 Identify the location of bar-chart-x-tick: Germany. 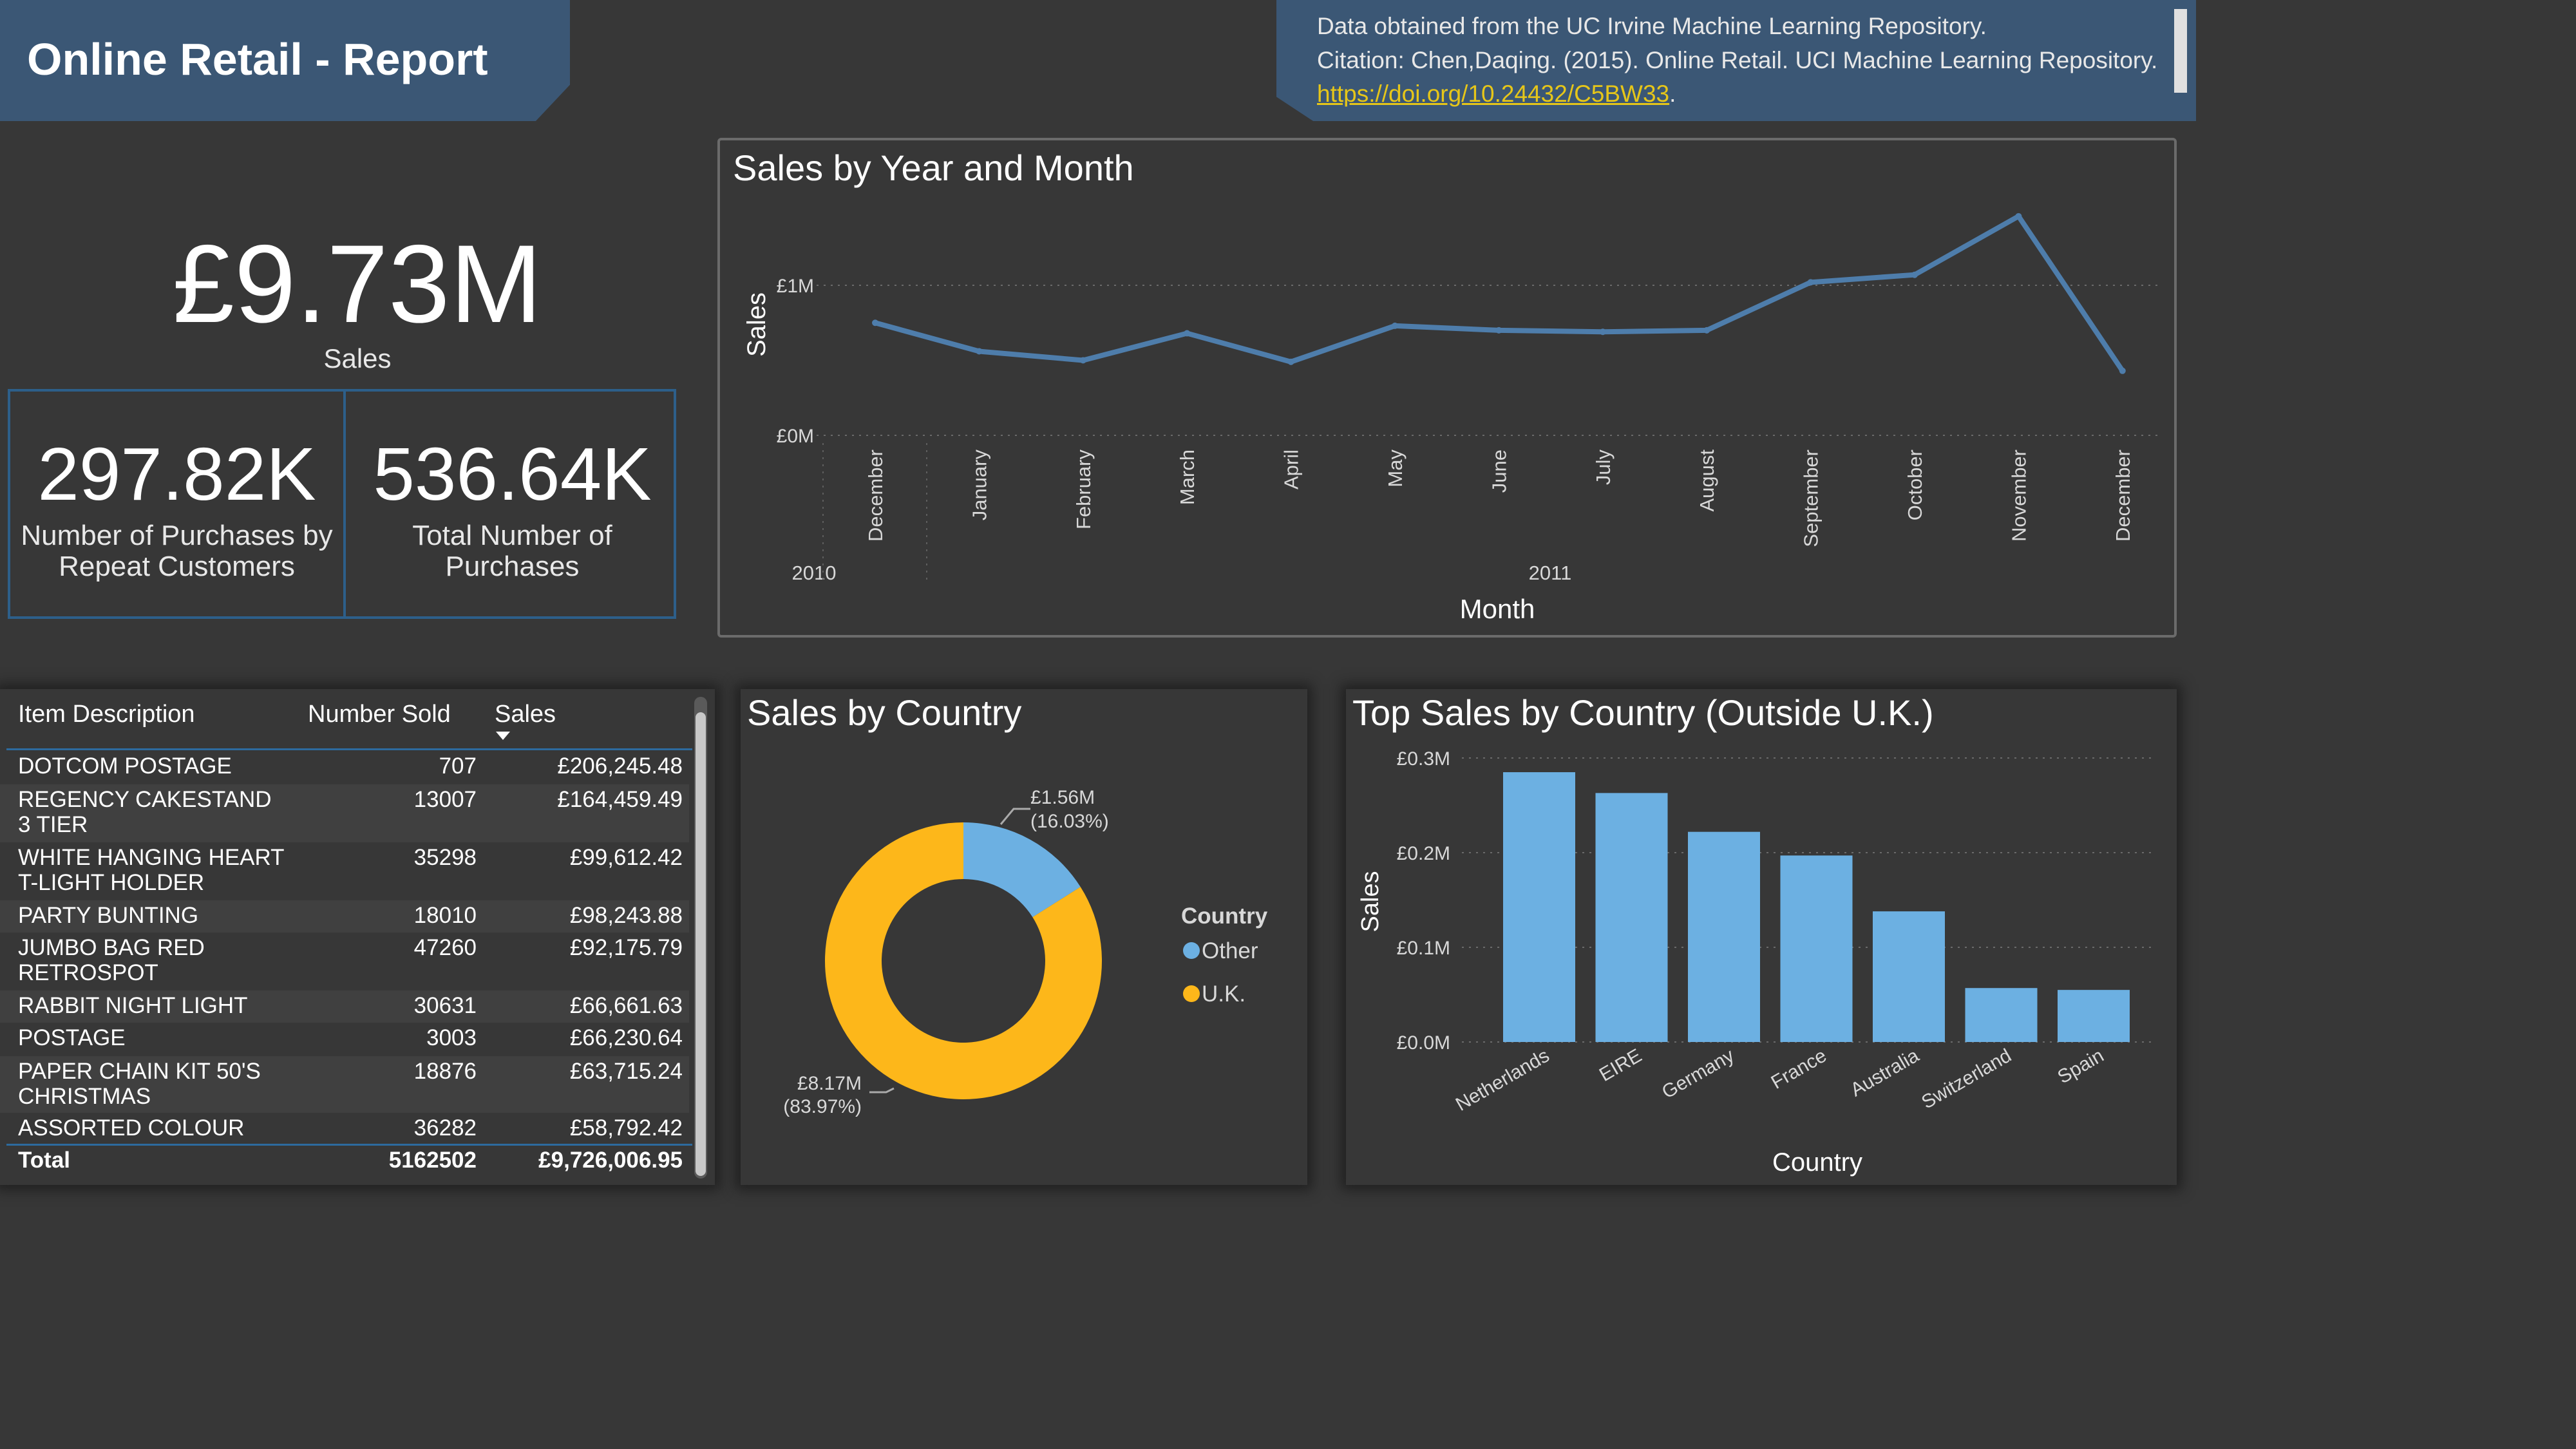
(1698, 1074).